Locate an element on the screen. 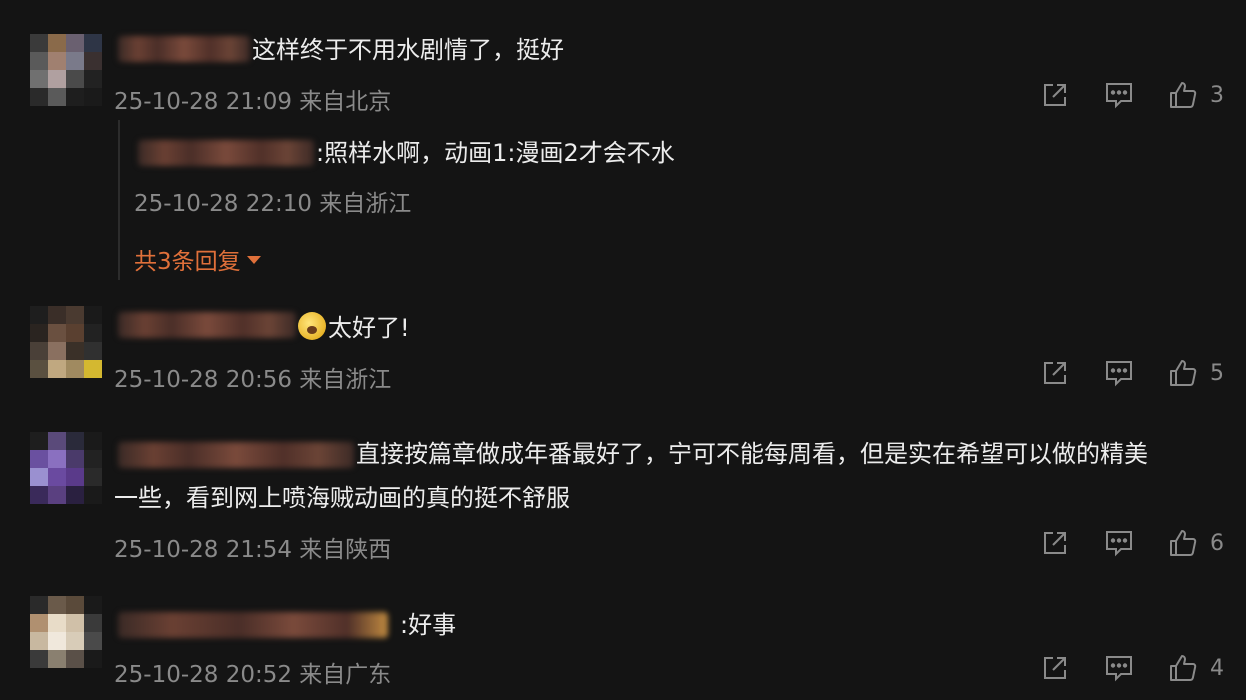  reply-meta: 25-10-28 22:10 来自浙江 is located at coordinates (273, 204).